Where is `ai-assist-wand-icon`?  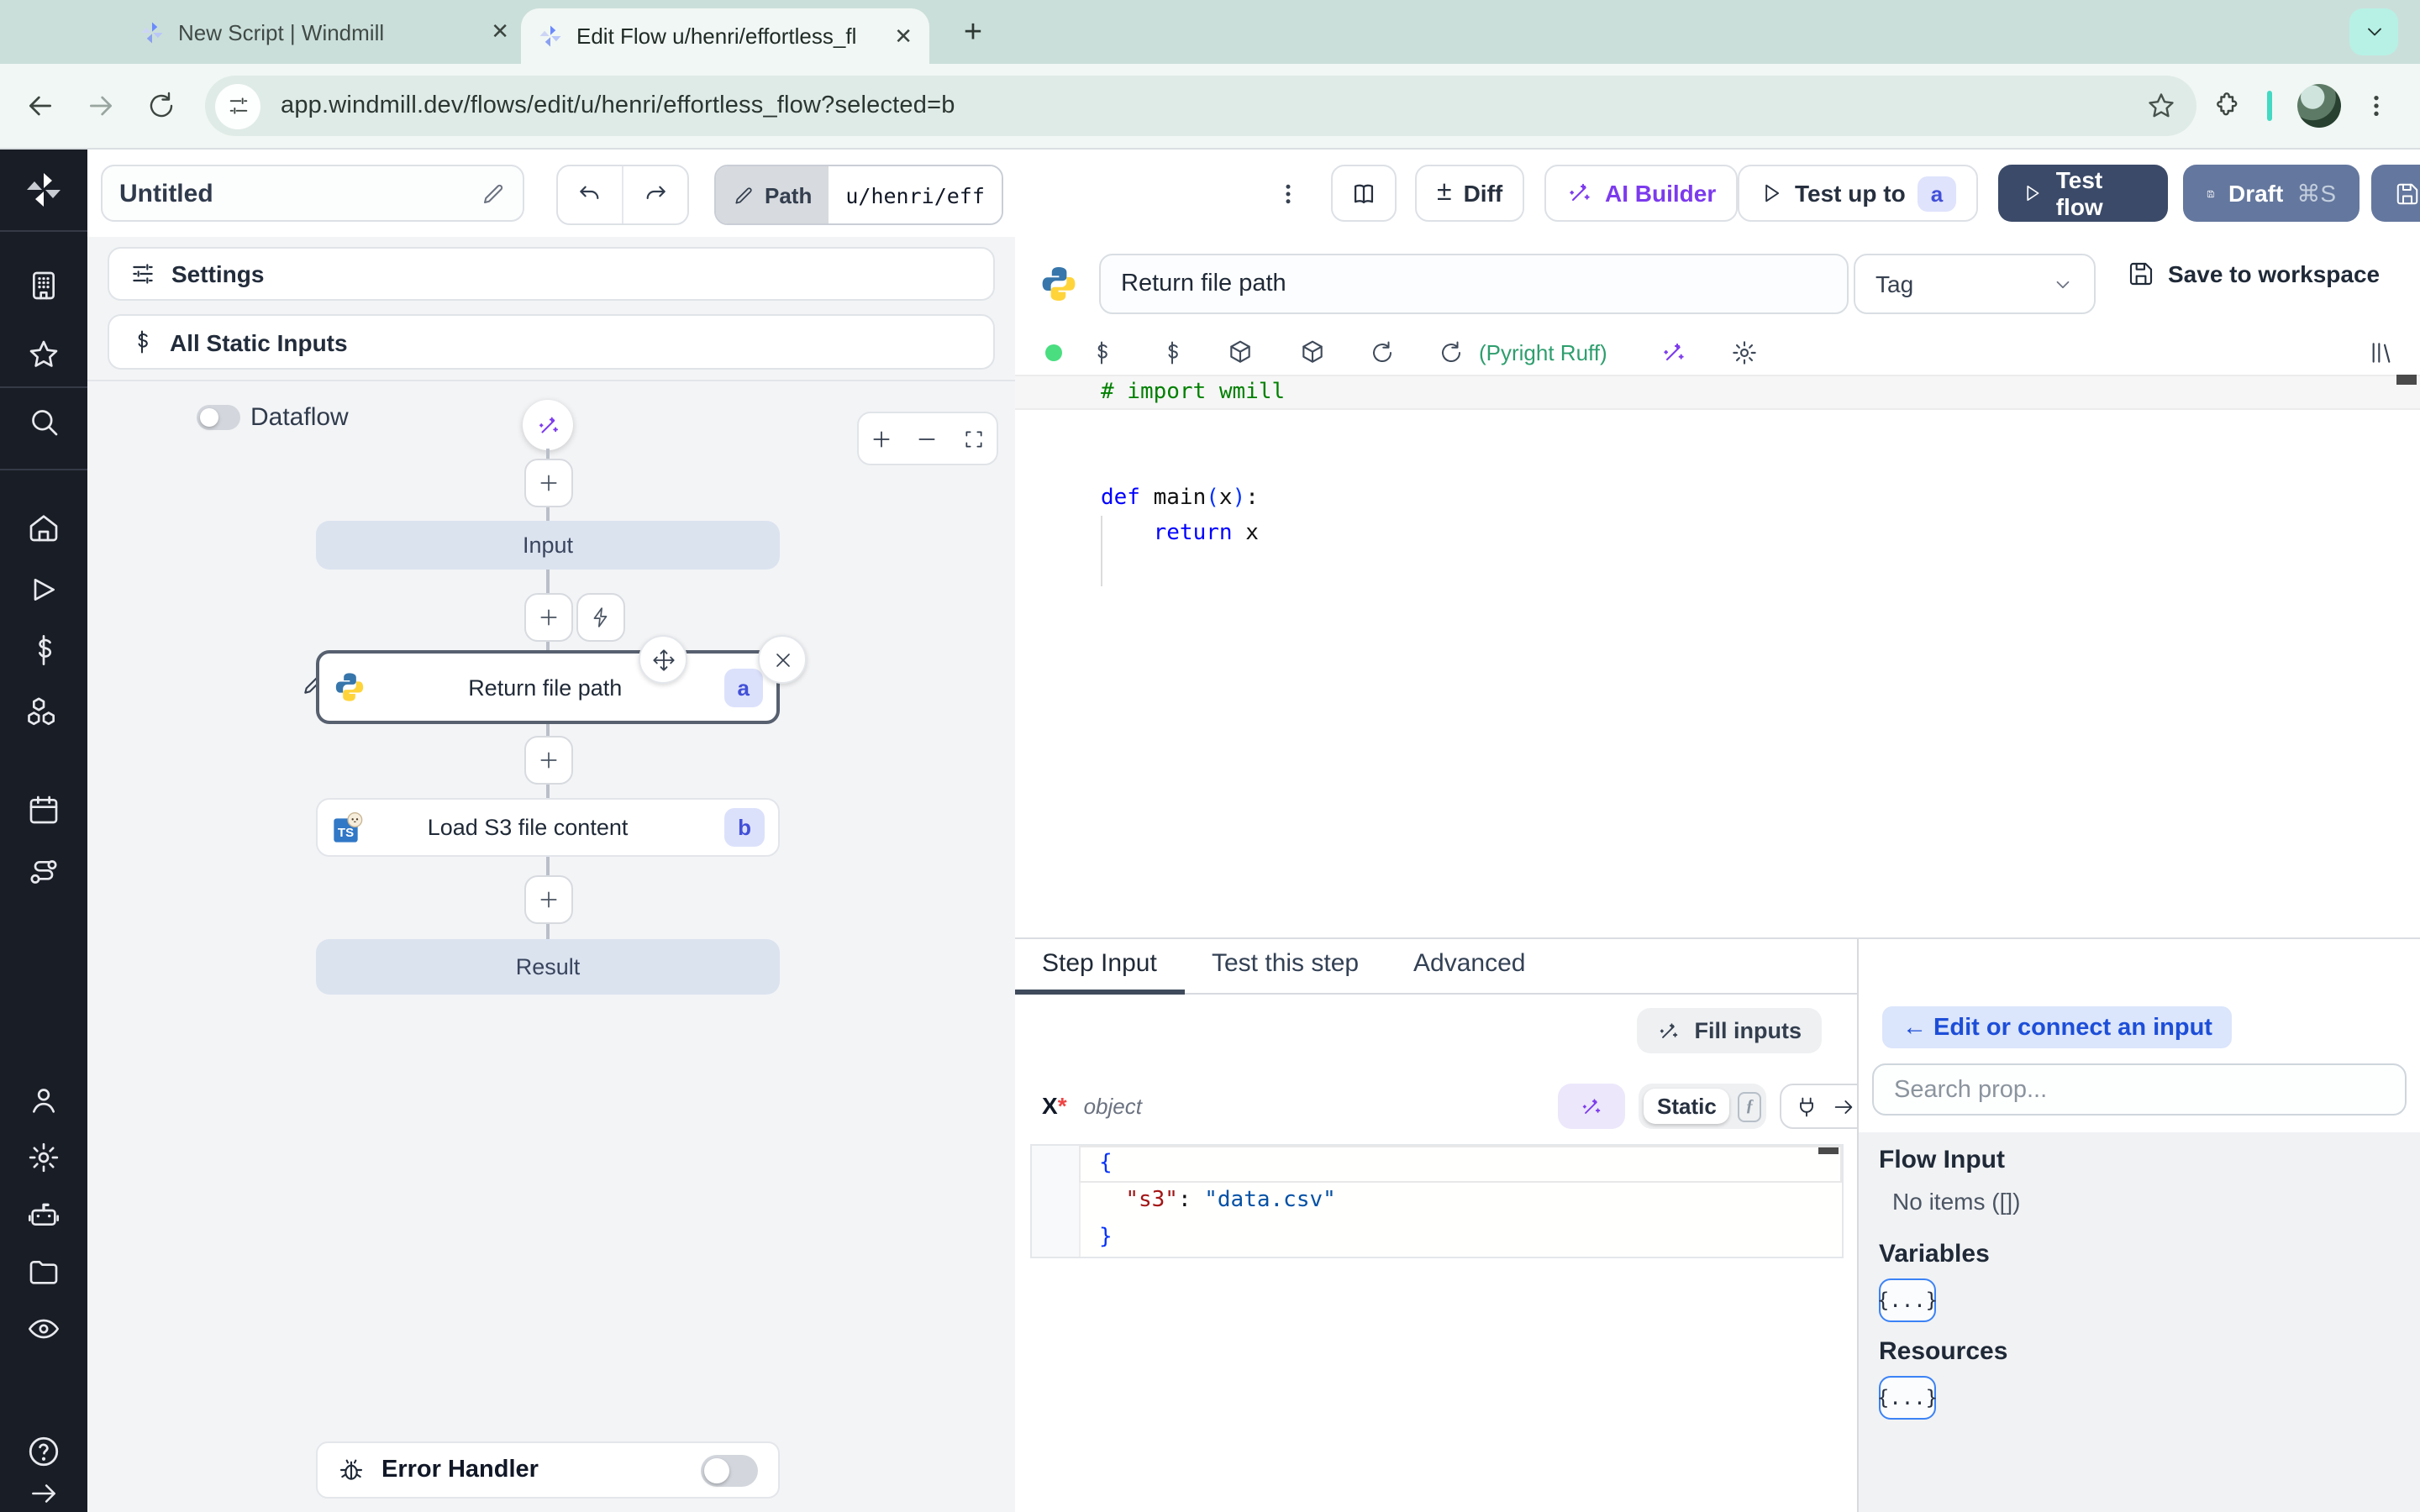 ai-assist-wand-icon is located at coordinates (1674, 352).